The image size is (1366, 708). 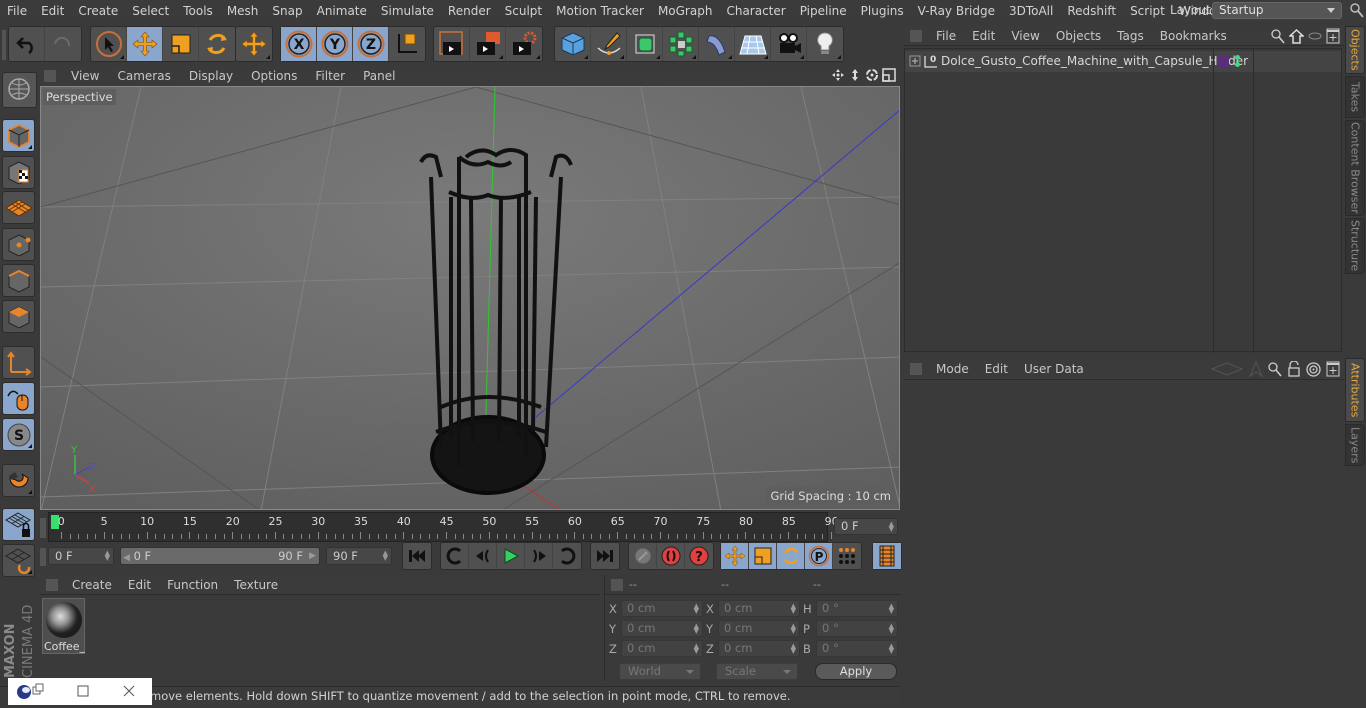 What do you see at coordinates (983, 36) in the screenshot?
I see `object-menu-edit: Edit` at bounding box center [983, 36].